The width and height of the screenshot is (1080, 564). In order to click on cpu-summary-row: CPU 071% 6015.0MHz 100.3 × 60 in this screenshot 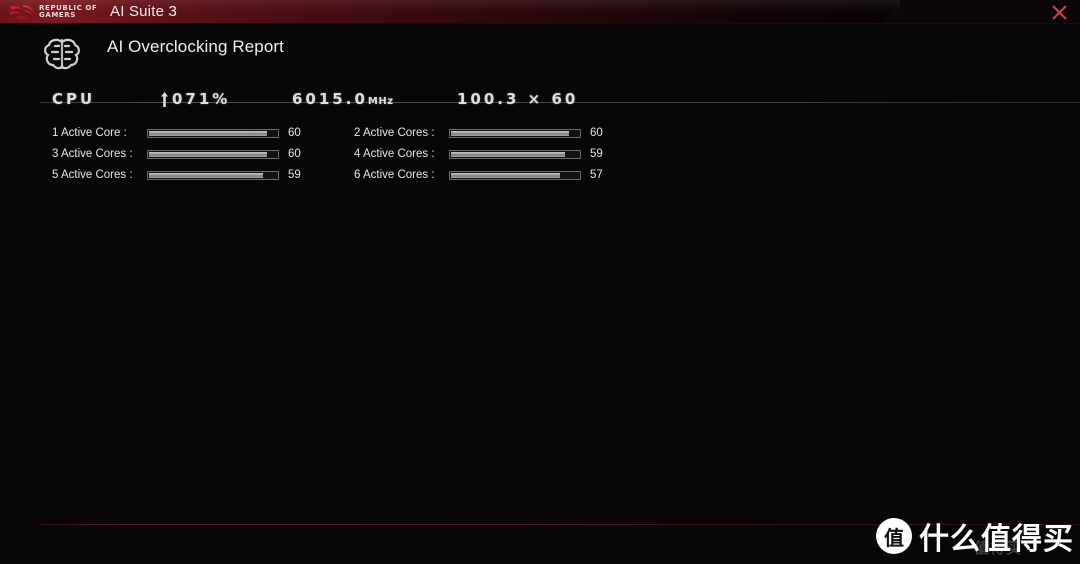, I will do `click(566, 102)`.